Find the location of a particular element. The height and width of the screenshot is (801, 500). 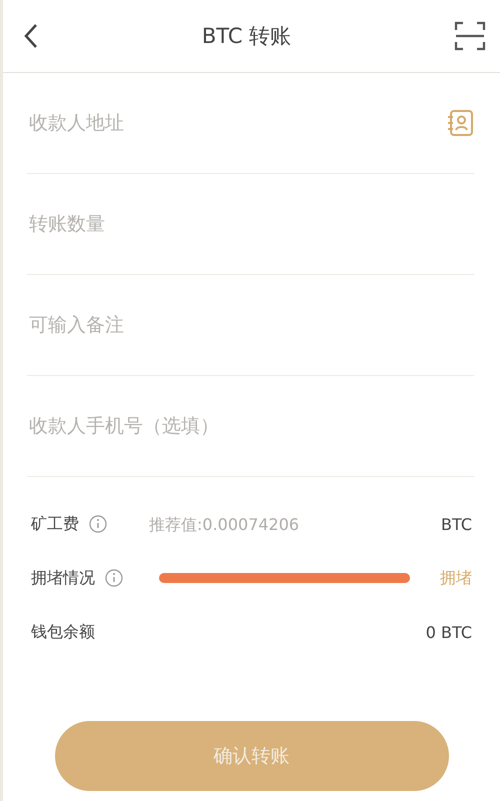

contact-book-button is located at coordinates (460, 123).